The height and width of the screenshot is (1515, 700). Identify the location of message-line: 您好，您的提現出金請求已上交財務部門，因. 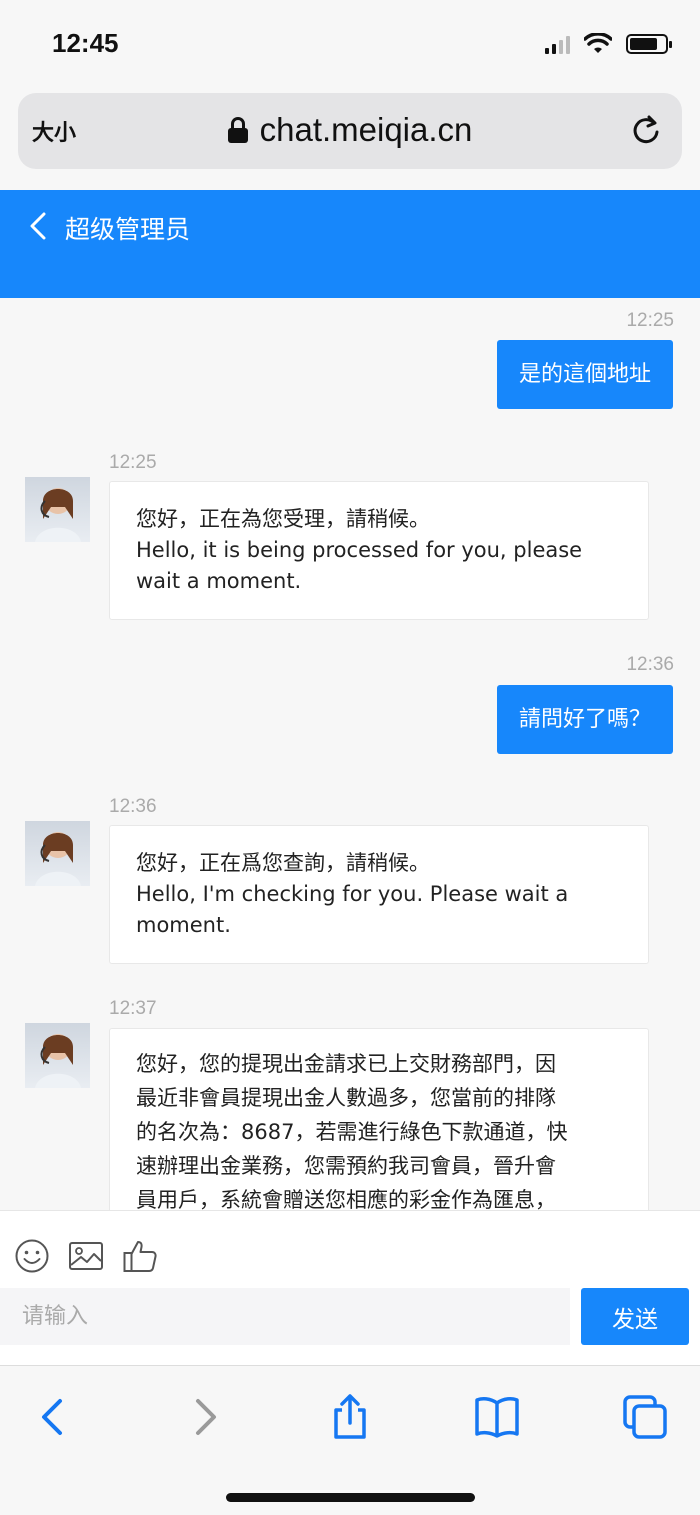
(346, 1064).